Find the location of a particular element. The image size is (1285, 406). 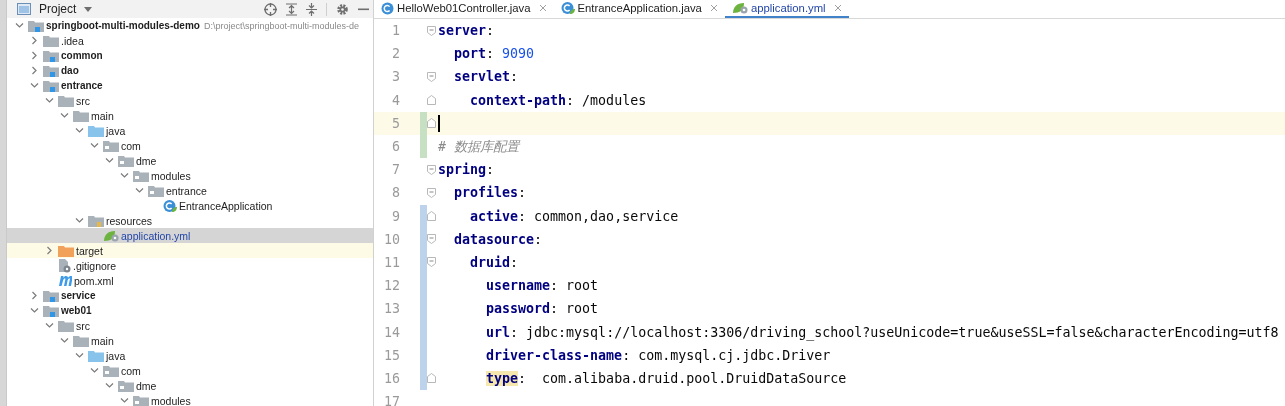

line-number: 13 is located at coordinates (392, 309).